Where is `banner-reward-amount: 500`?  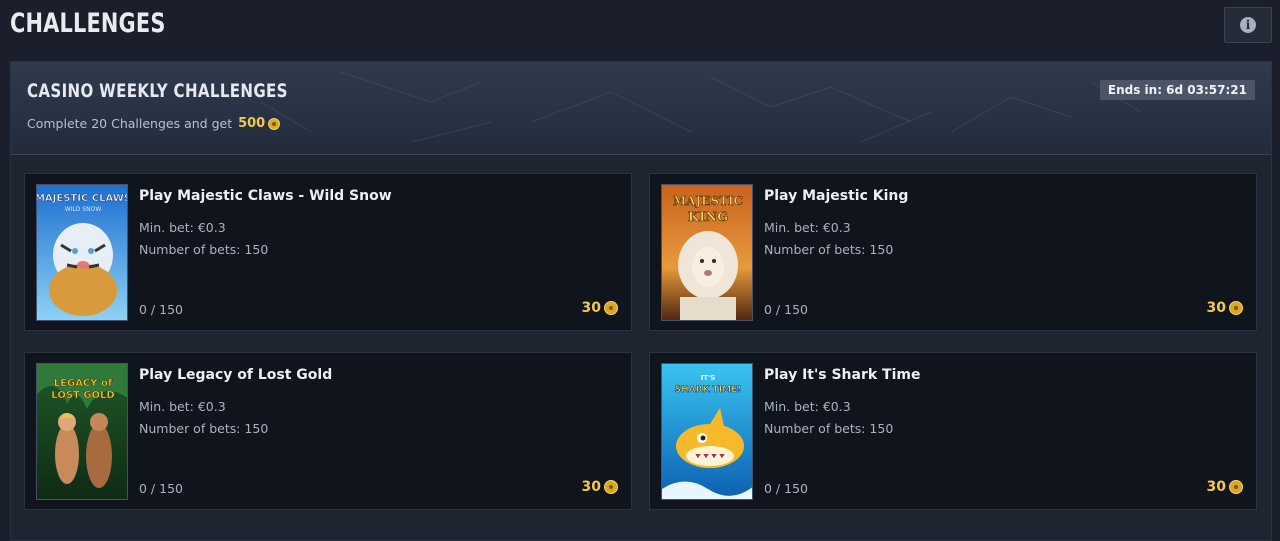
banner-reward-amount: 500 is located at coordinates (252, 123).